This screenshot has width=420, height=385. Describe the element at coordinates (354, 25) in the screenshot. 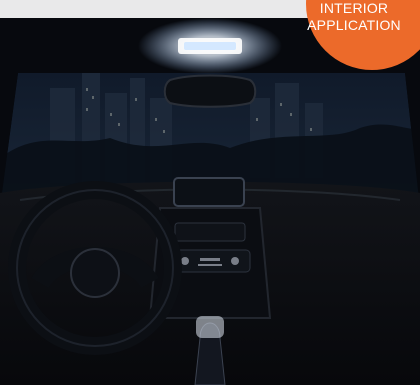

I see `badge-line-2: APPLICATION` at that location.